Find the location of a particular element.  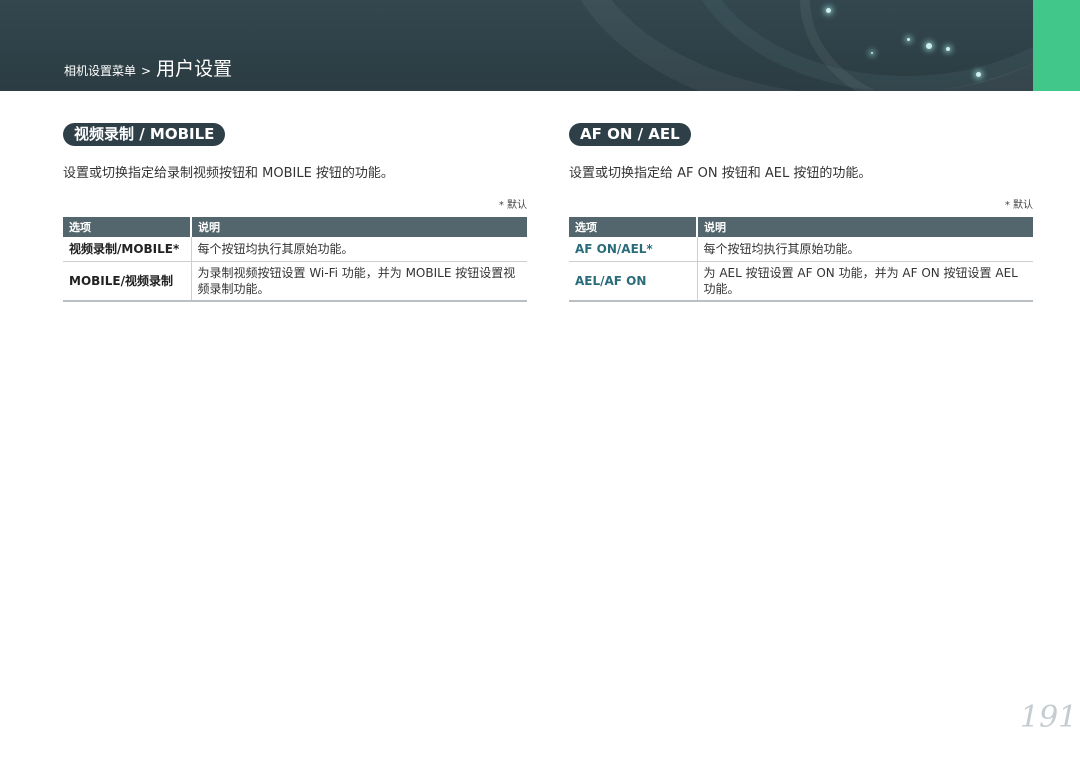

table-row: 视频录制/MOBILE* 每个按钮均执行其原始功能。 is located at coordinates (295, 249).